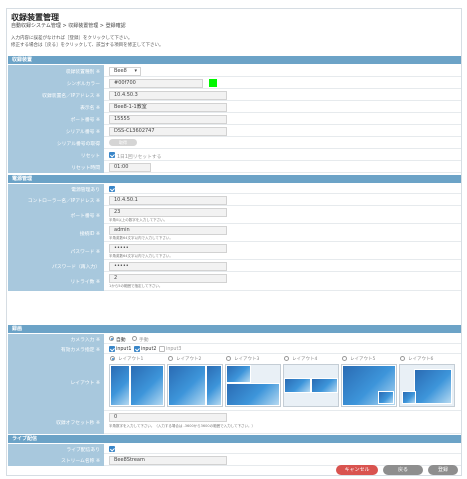  What do you see at coordinates (141, 256) in the screenshot?
I see `password-hint: 半角英数64文字以内で入力して下さい。` at bounding box center [141, 256].